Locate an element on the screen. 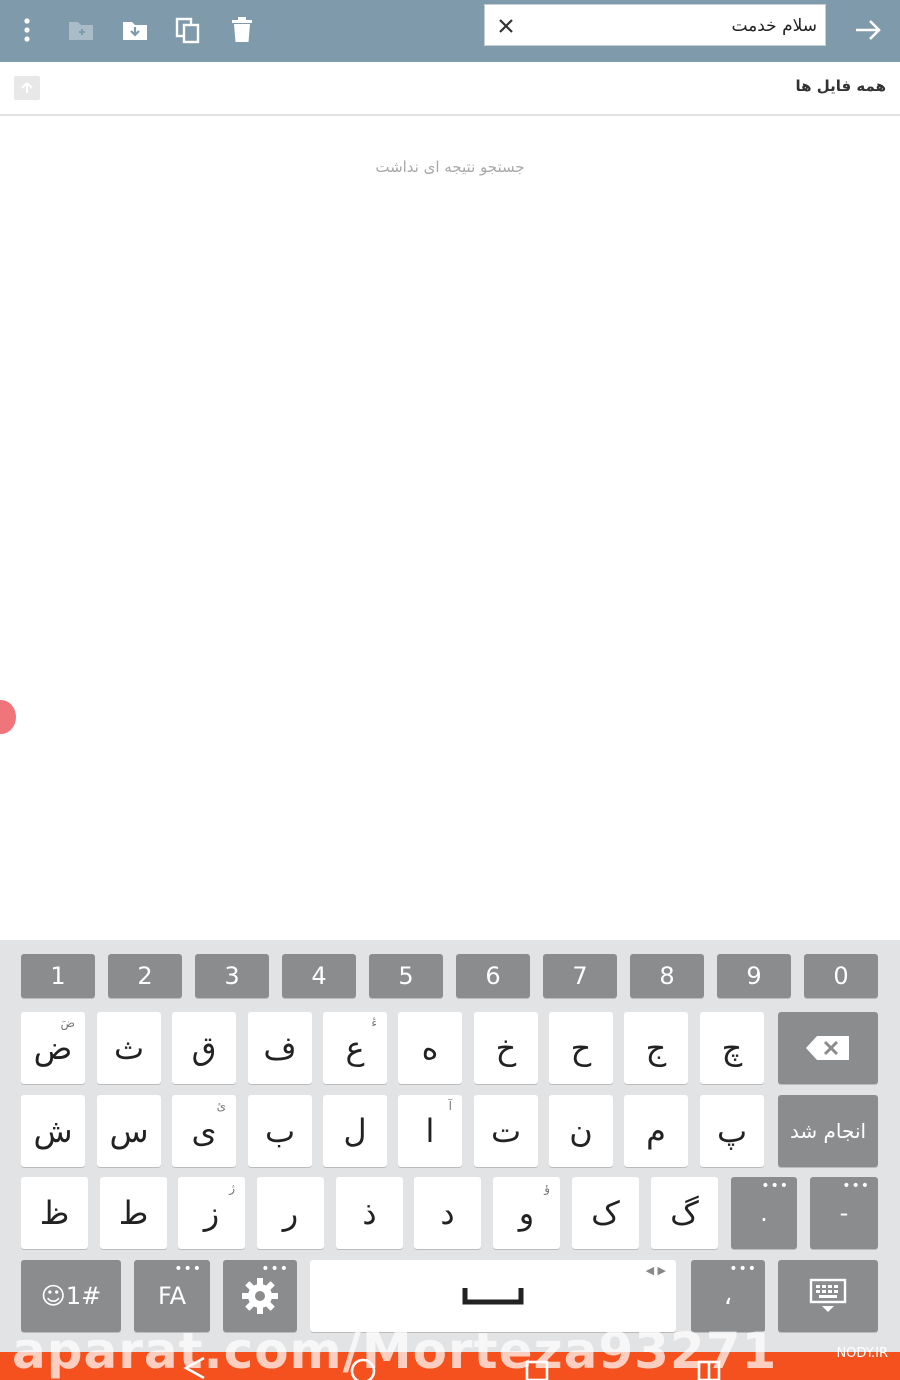 The image size is (900, 1380). key-letter: ط is located at coordinates (133, 1213).